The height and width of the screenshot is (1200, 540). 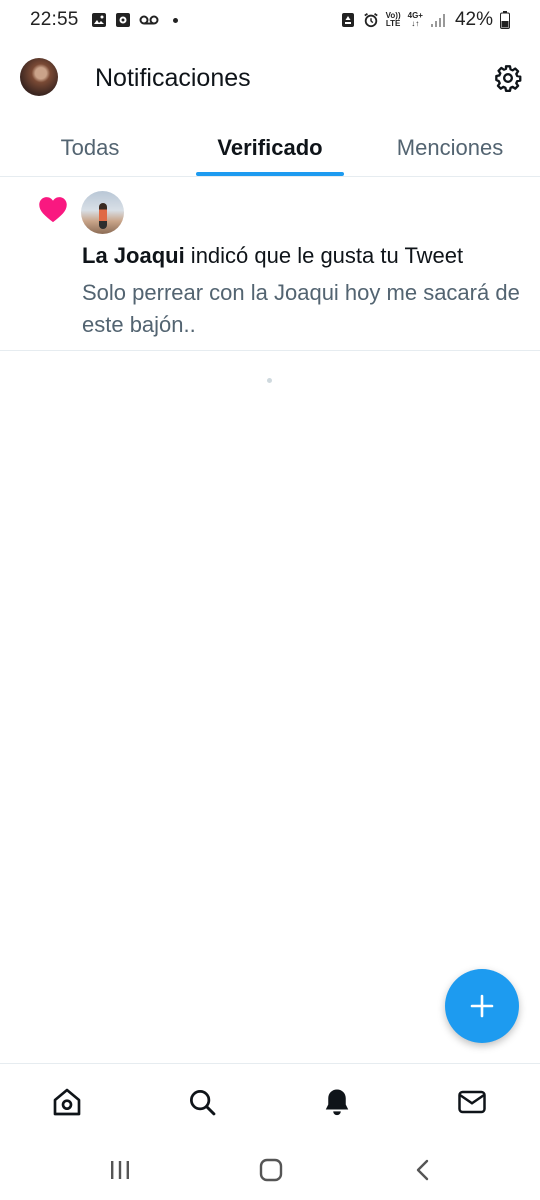 I want to click on tab-menciones: Menciones, so click(x=450, y=148).